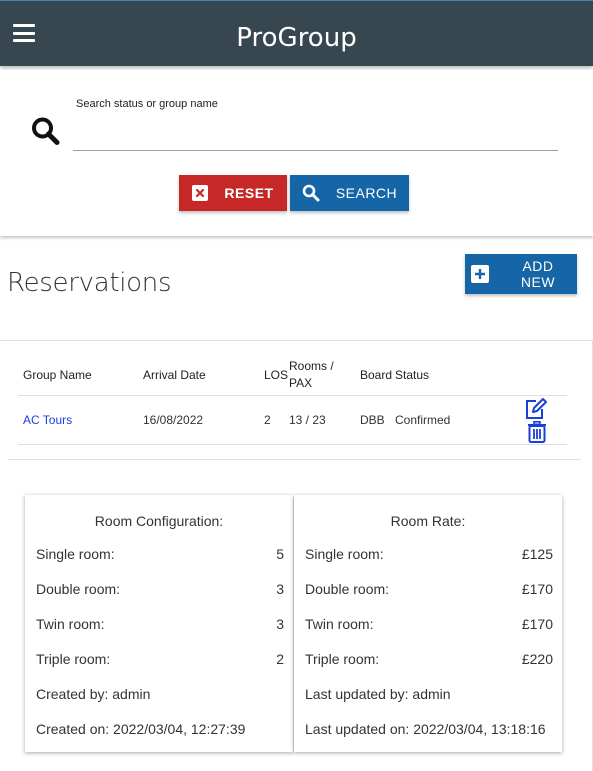  Describe the element at coordinates (200, 193) in the screenshot. I see `close-box-icon` at that location.